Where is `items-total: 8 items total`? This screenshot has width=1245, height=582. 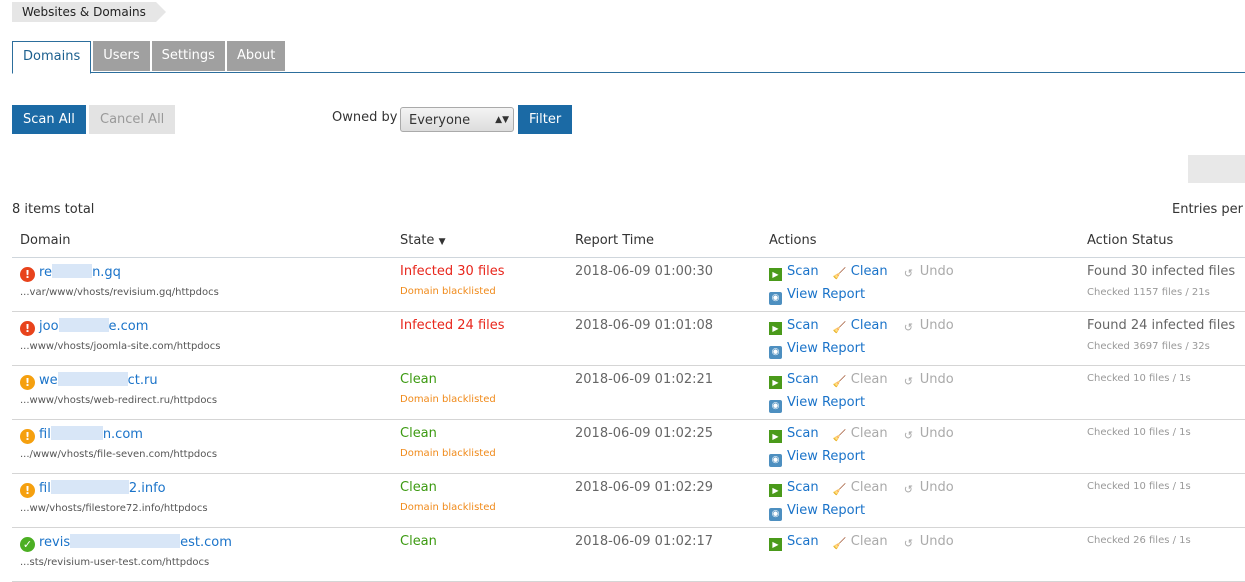
items-total: 8 items total is located at coordinates (53, 209).